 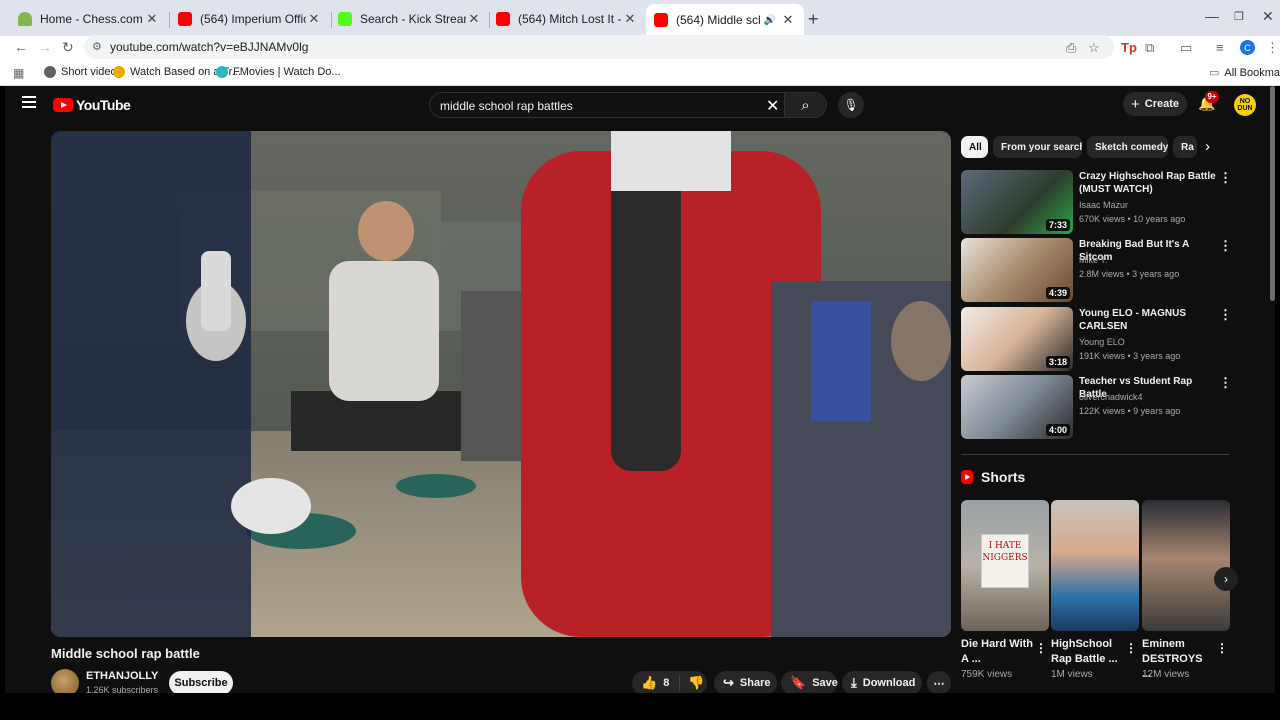 What do you see at coordinates (882, 682) in the screenshot?
I see `download-button: ⤓ Download` at bounding box center [882, 682].